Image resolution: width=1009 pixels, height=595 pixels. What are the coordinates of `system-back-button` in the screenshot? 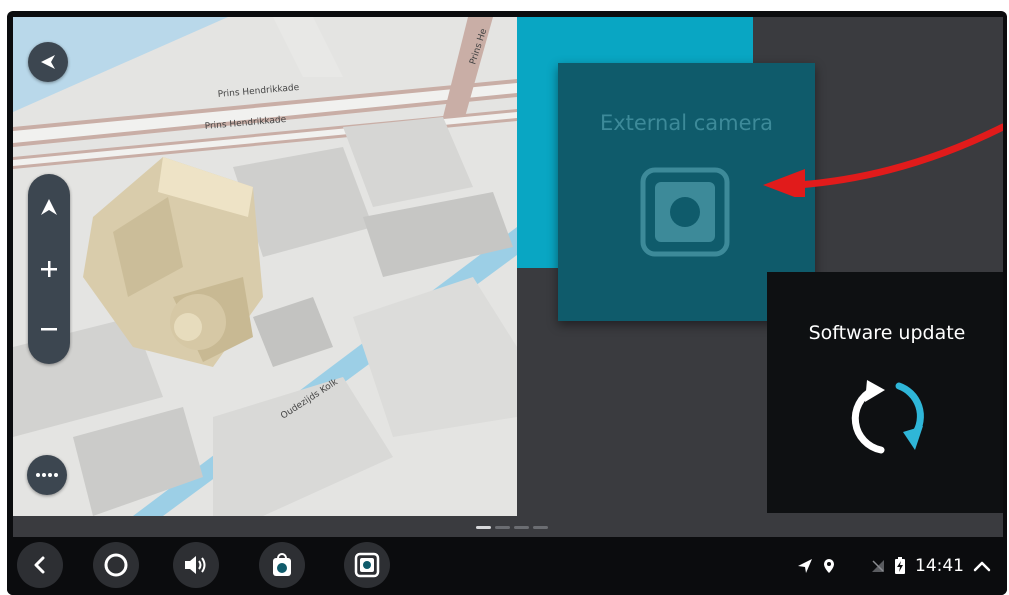 It's located at (40, 565).